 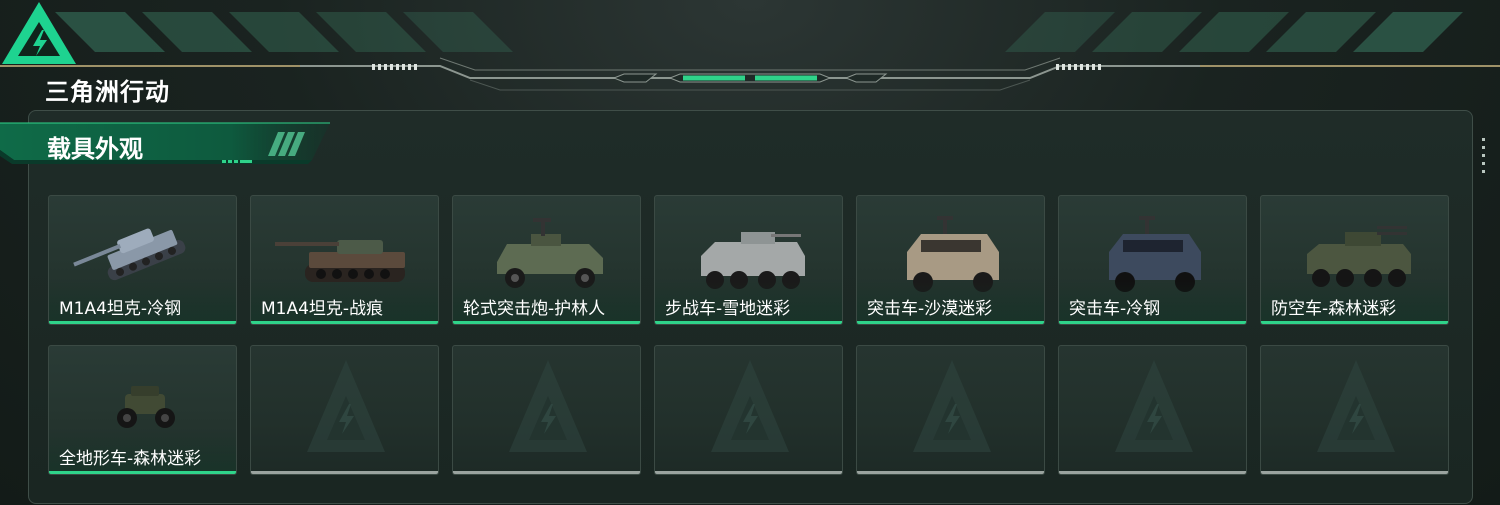 I want to click on vehicle-card-label: M1A4坦克-冷钢, so click(x=120, y=309).